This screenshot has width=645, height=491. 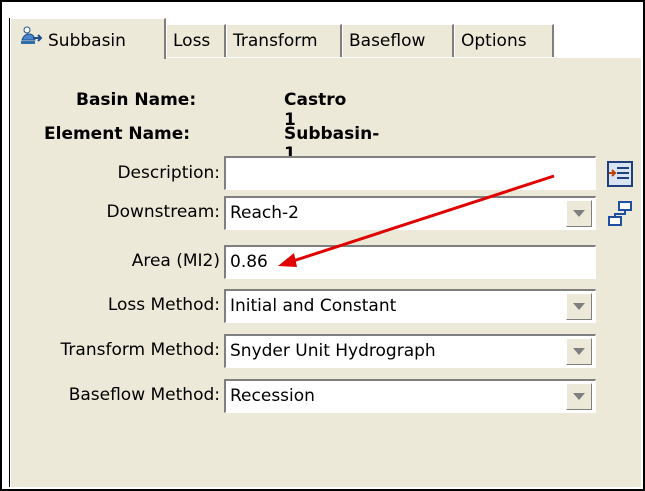 I want to click on baseflow-method-dropdown-button, so click(x=579, y=396).